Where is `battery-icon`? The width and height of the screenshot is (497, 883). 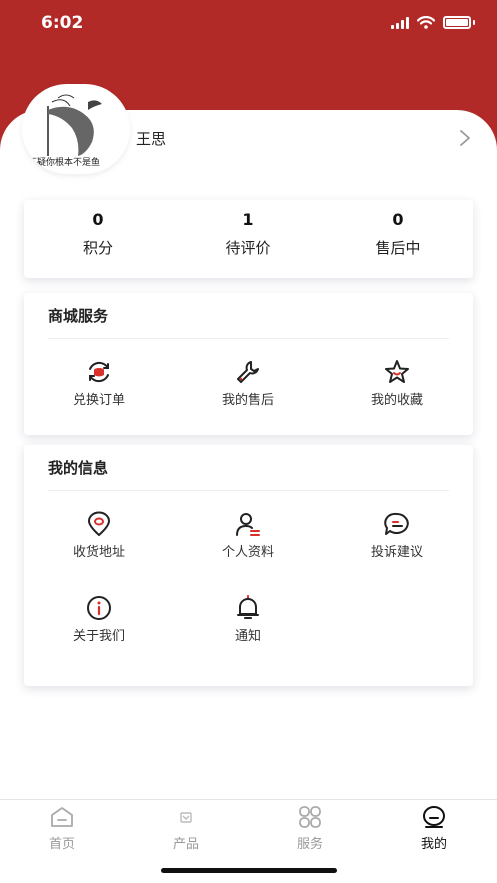
battery-icon is located at coordinates (457, 22).